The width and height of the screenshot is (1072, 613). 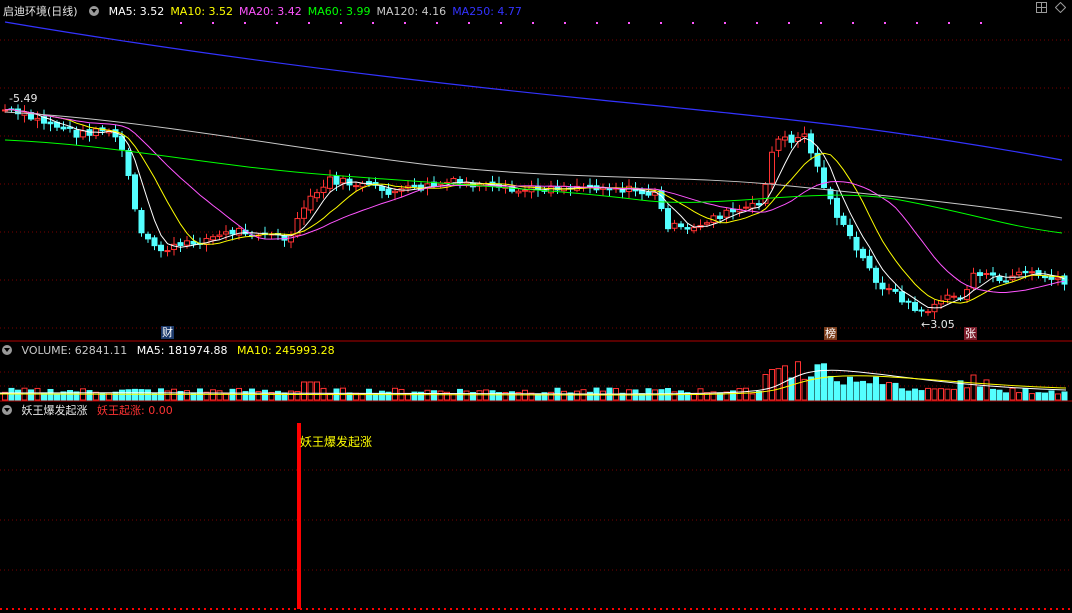 What do you see at coordinates (54, 410) in the screenshot?
I see `signal-title: 妖王爆发起涨` at bounding box center [54, 410].